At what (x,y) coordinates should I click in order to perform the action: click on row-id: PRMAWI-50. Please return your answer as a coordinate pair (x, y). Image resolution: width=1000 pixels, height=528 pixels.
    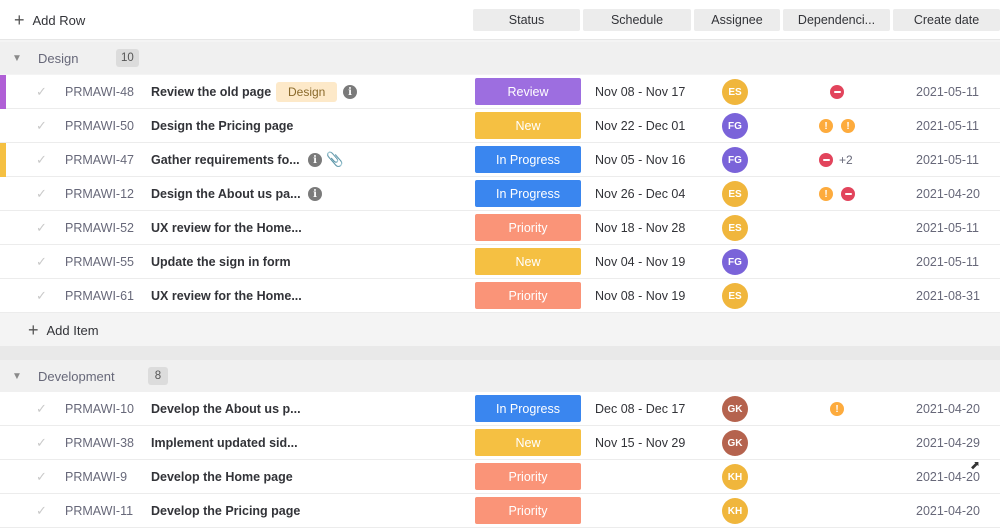
    Looking at the image, I should click on (99, 126).